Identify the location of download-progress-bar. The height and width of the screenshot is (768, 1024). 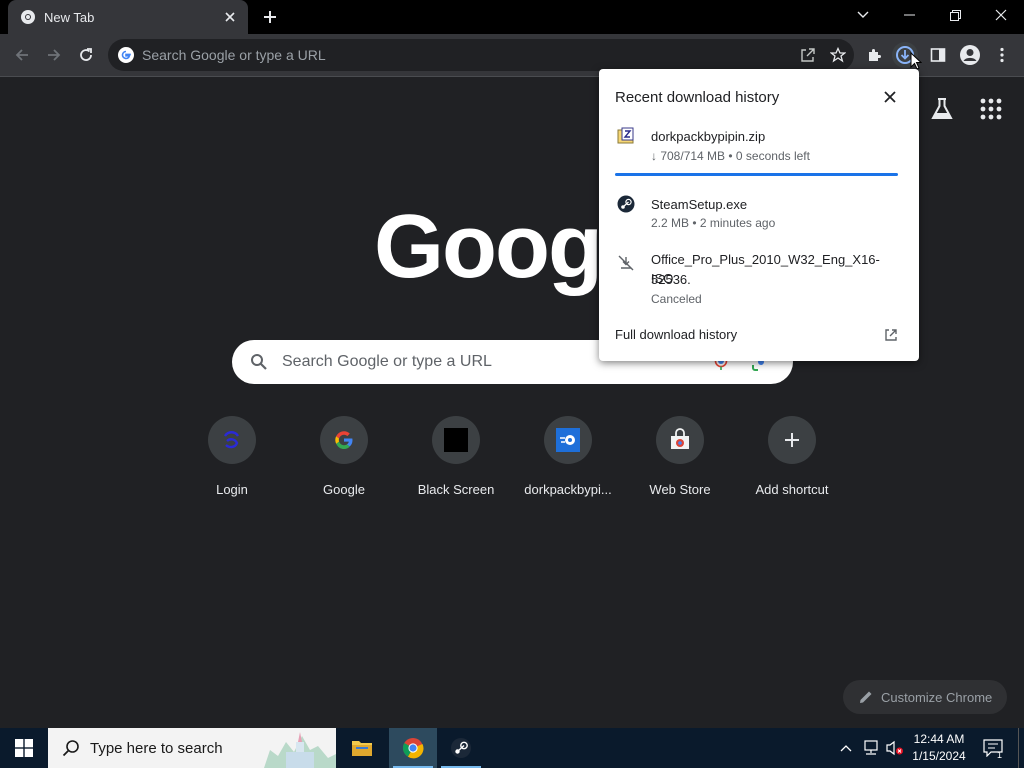
(757, 174).